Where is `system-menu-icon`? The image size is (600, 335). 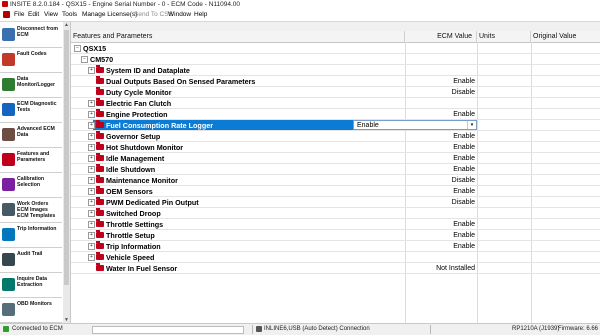
system-menu-icon is located at coordinates (6, 14).